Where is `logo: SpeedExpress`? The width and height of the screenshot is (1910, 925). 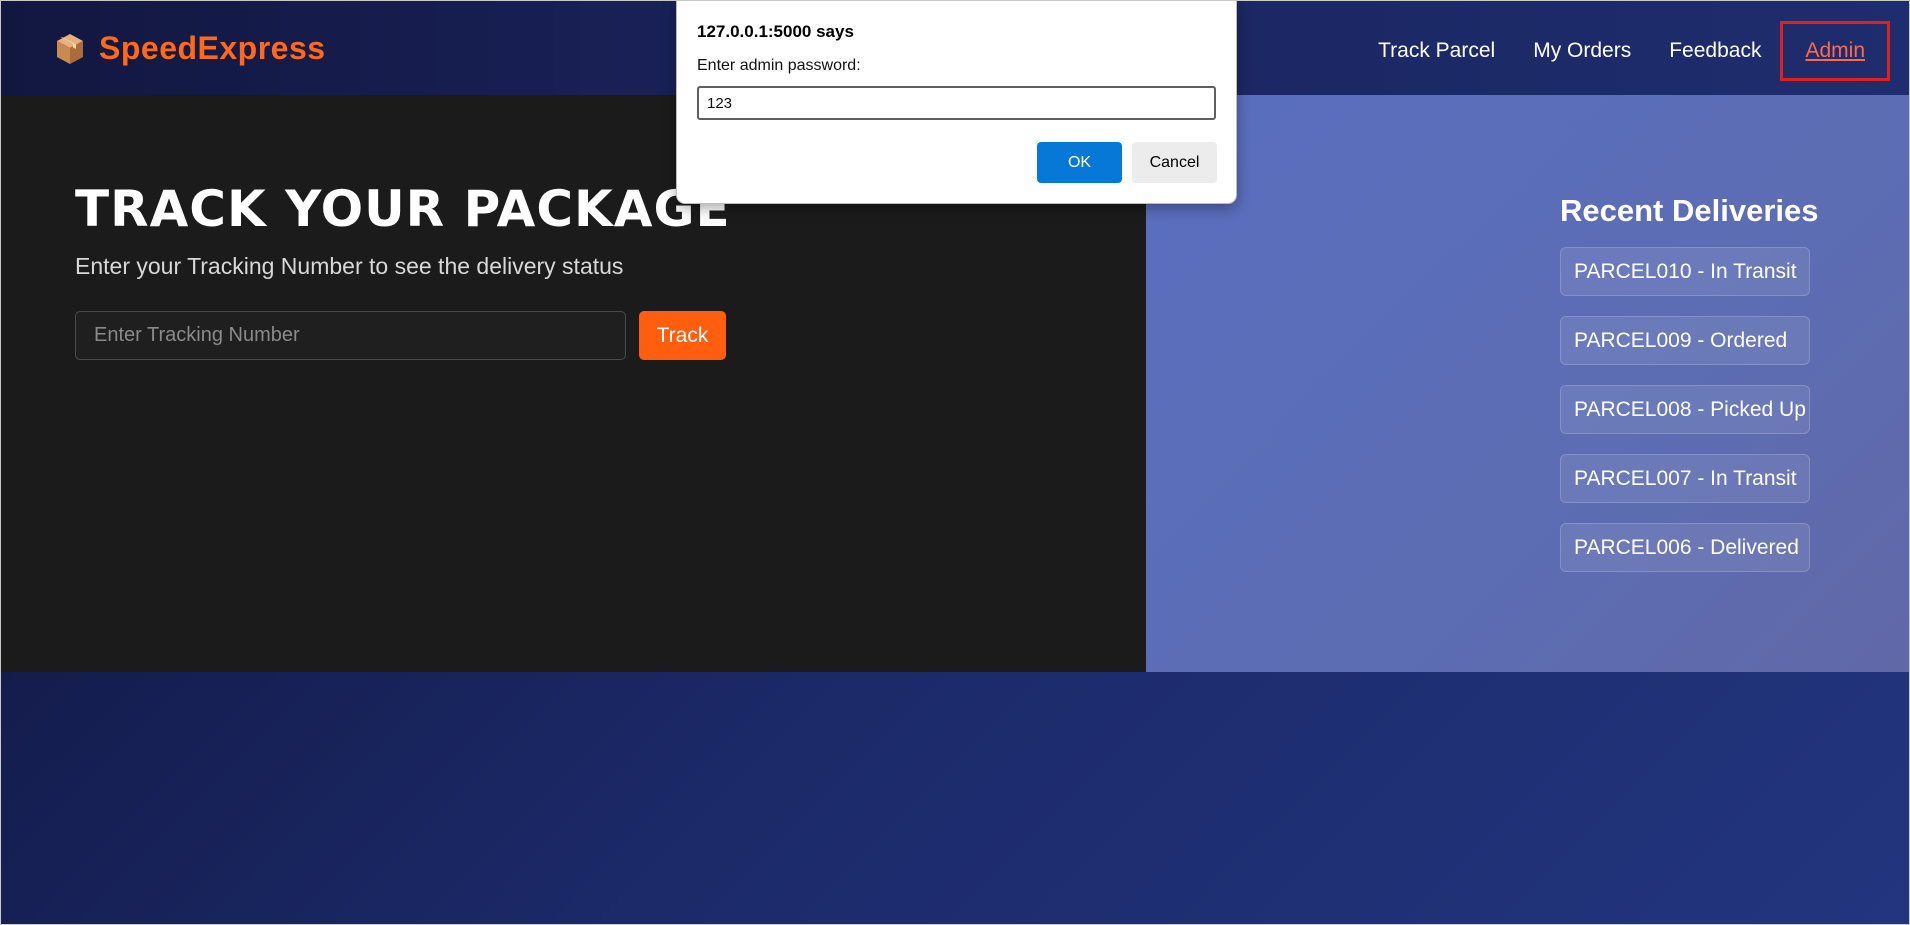 logo: SpeedExpress is located at coordinates (190, 48).